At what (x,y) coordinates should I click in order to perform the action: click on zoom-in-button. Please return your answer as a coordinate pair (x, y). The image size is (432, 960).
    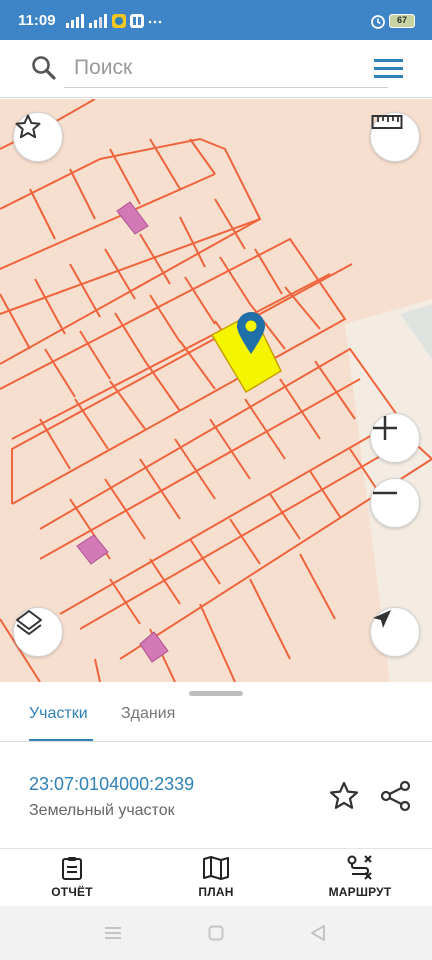
    Looking at the image, I should click on (395, 438).